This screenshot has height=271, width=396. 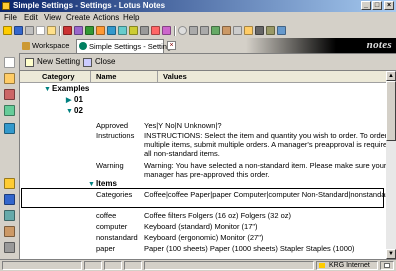 What do you see at coordinates (106, 76) in the screenshot?
I see `column-header-name: Name` at bounding box center [106, 76].